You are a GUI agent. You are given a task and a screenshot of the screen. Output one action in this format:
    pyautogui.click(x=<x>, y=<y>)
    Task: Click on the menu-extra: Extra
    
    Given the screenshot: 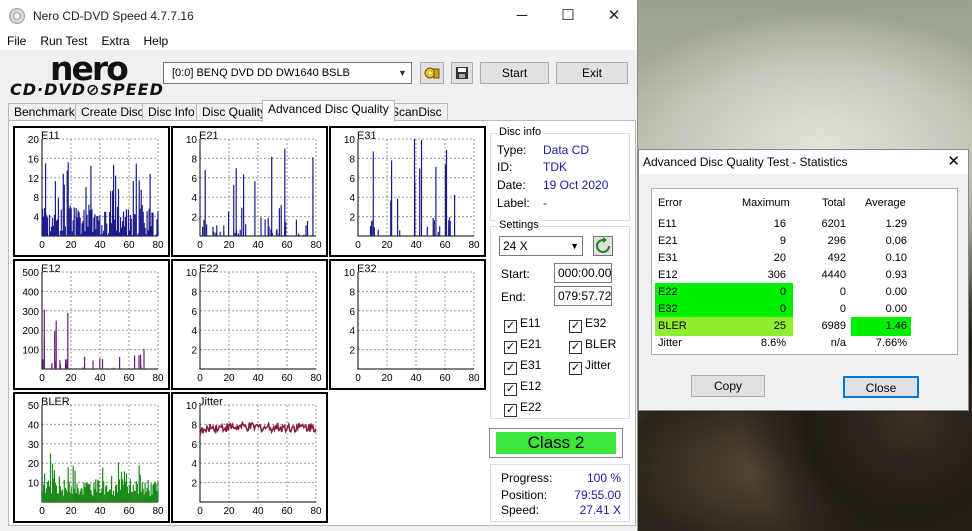 What is the action you would take?
    pyautogui.click(x=115, y=41)
    